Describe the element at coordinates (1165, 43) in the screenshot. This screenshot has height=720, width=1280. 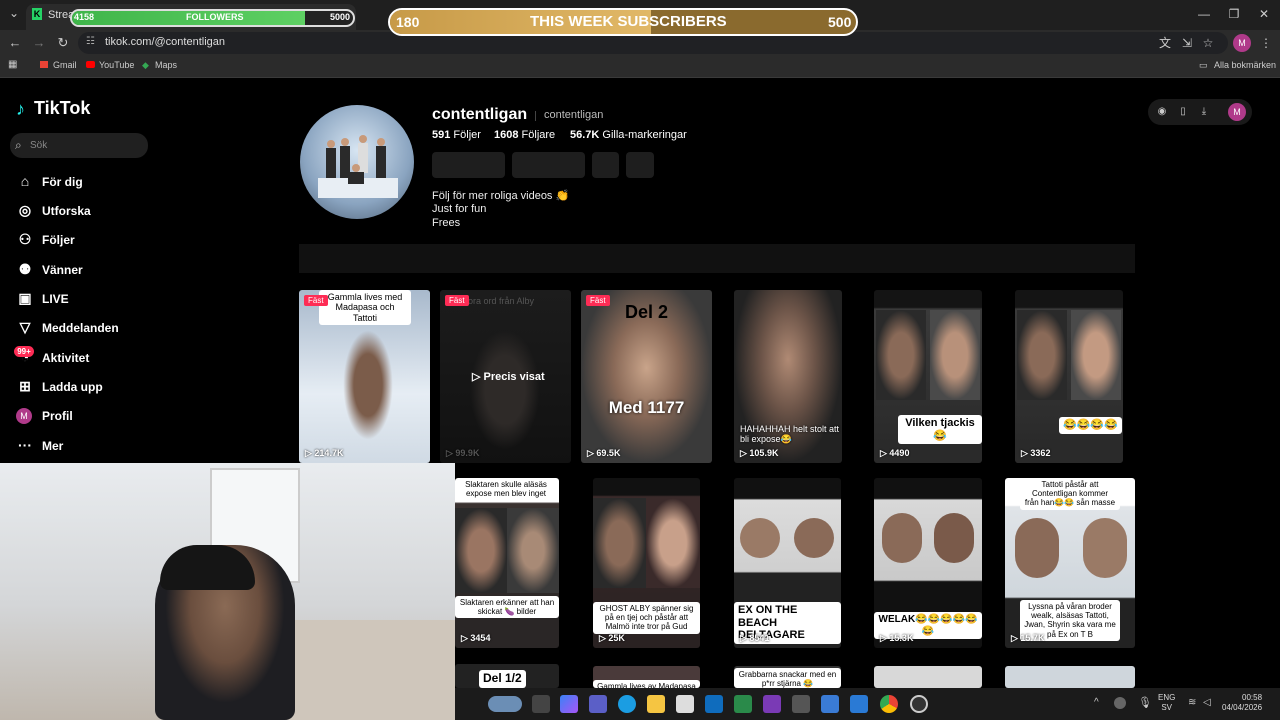
I see `translate-icon: 文` at that location.